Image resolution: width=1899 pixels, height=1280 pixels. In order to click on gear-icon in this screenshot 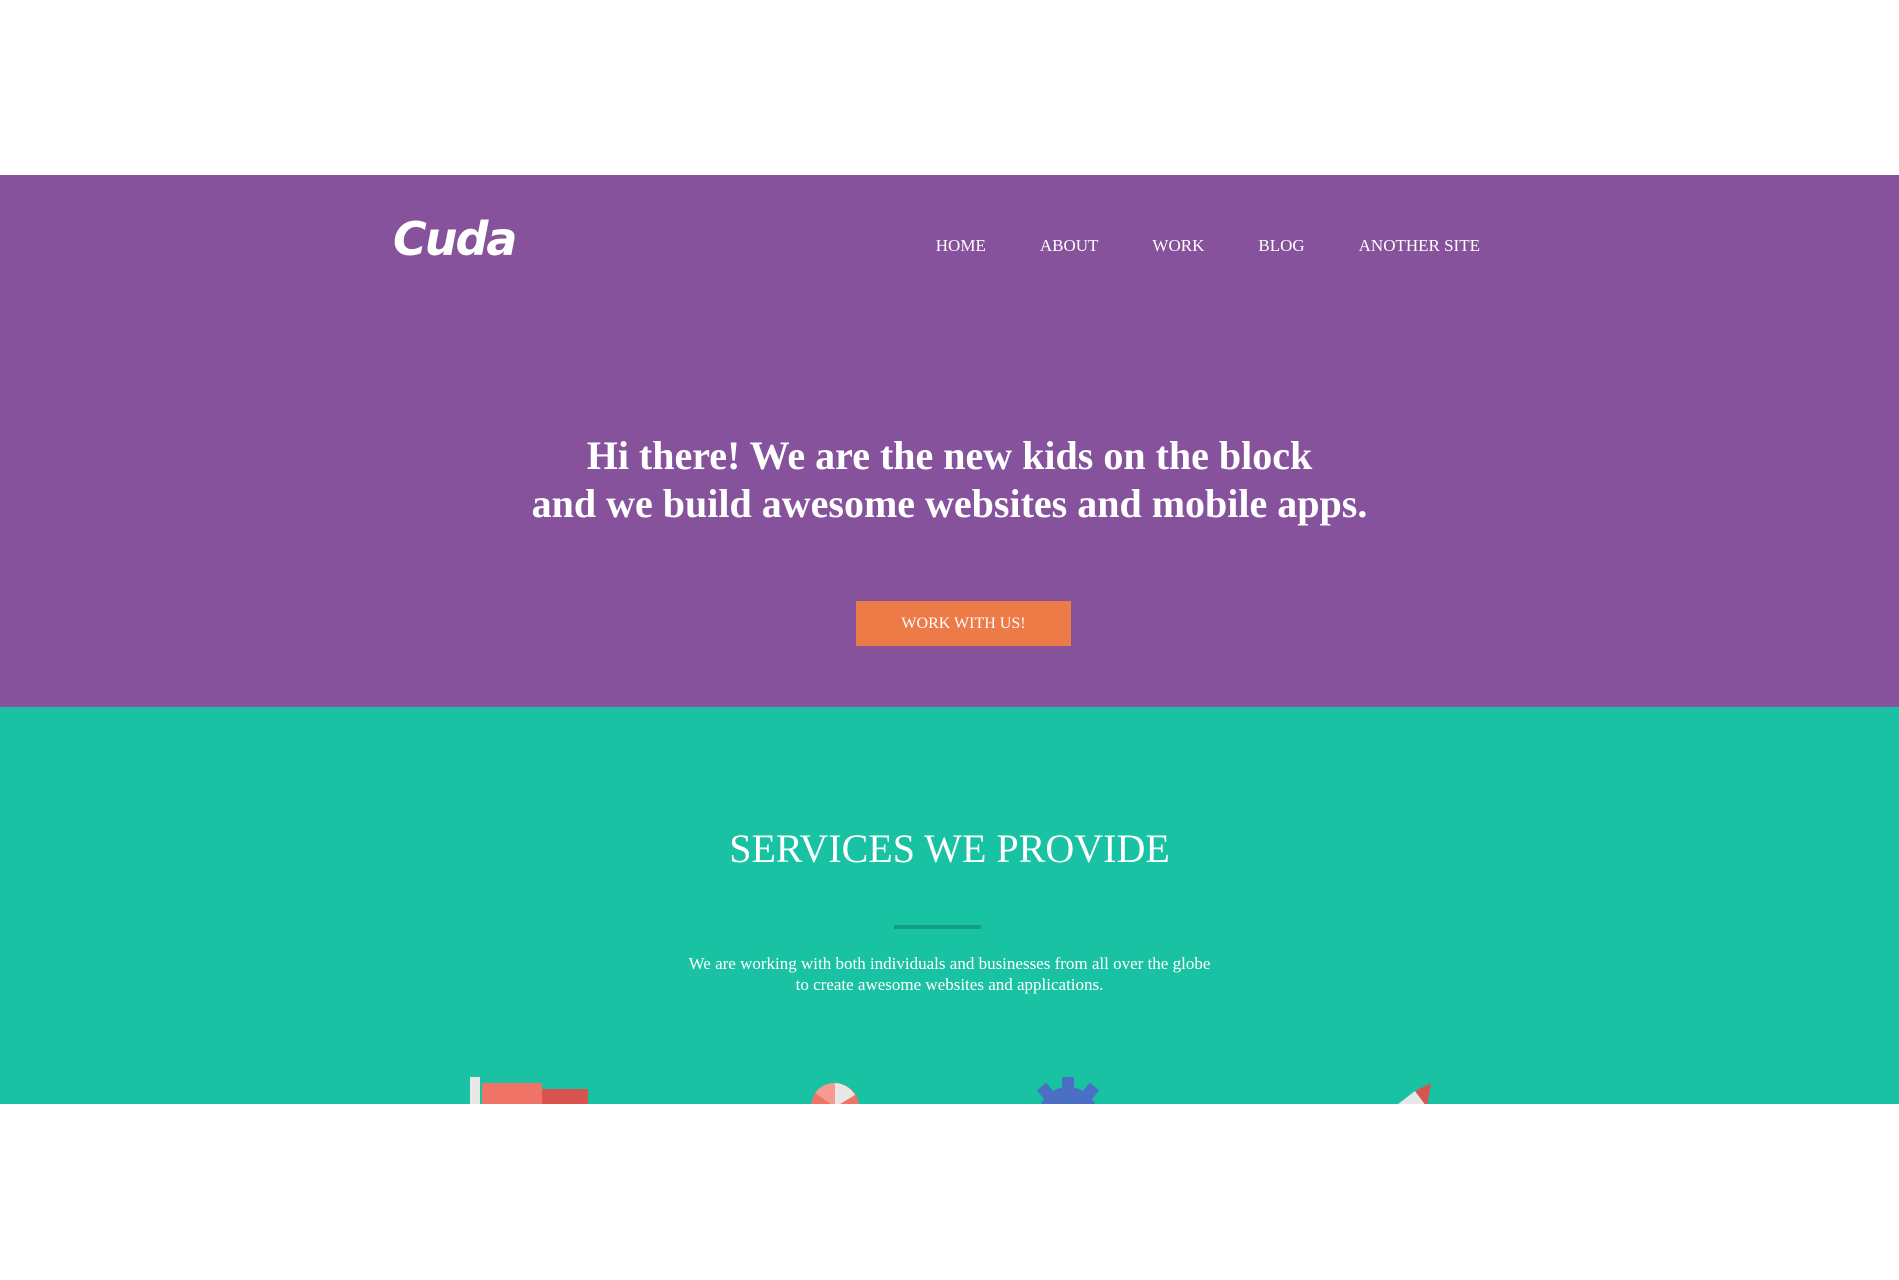, I will do `click(1068, 1090)`.